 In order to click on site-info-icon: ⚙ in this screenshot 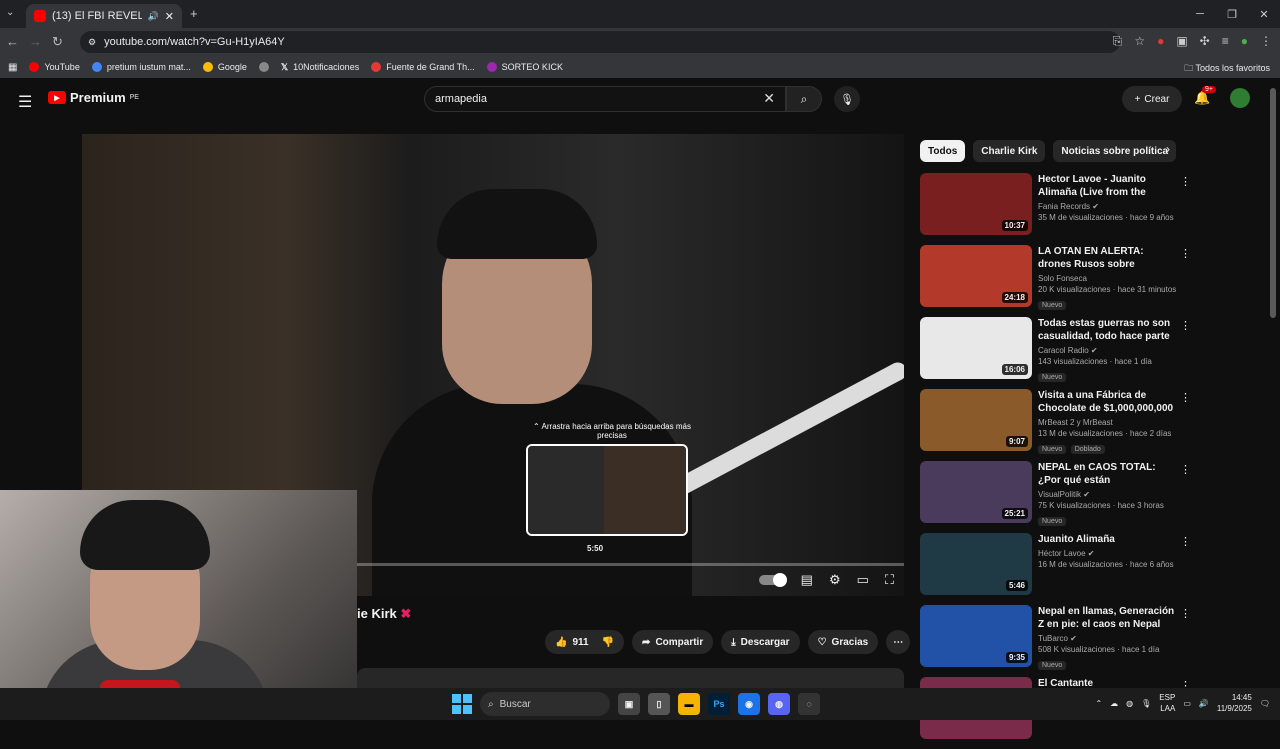, I will do `click(92, 42)`.